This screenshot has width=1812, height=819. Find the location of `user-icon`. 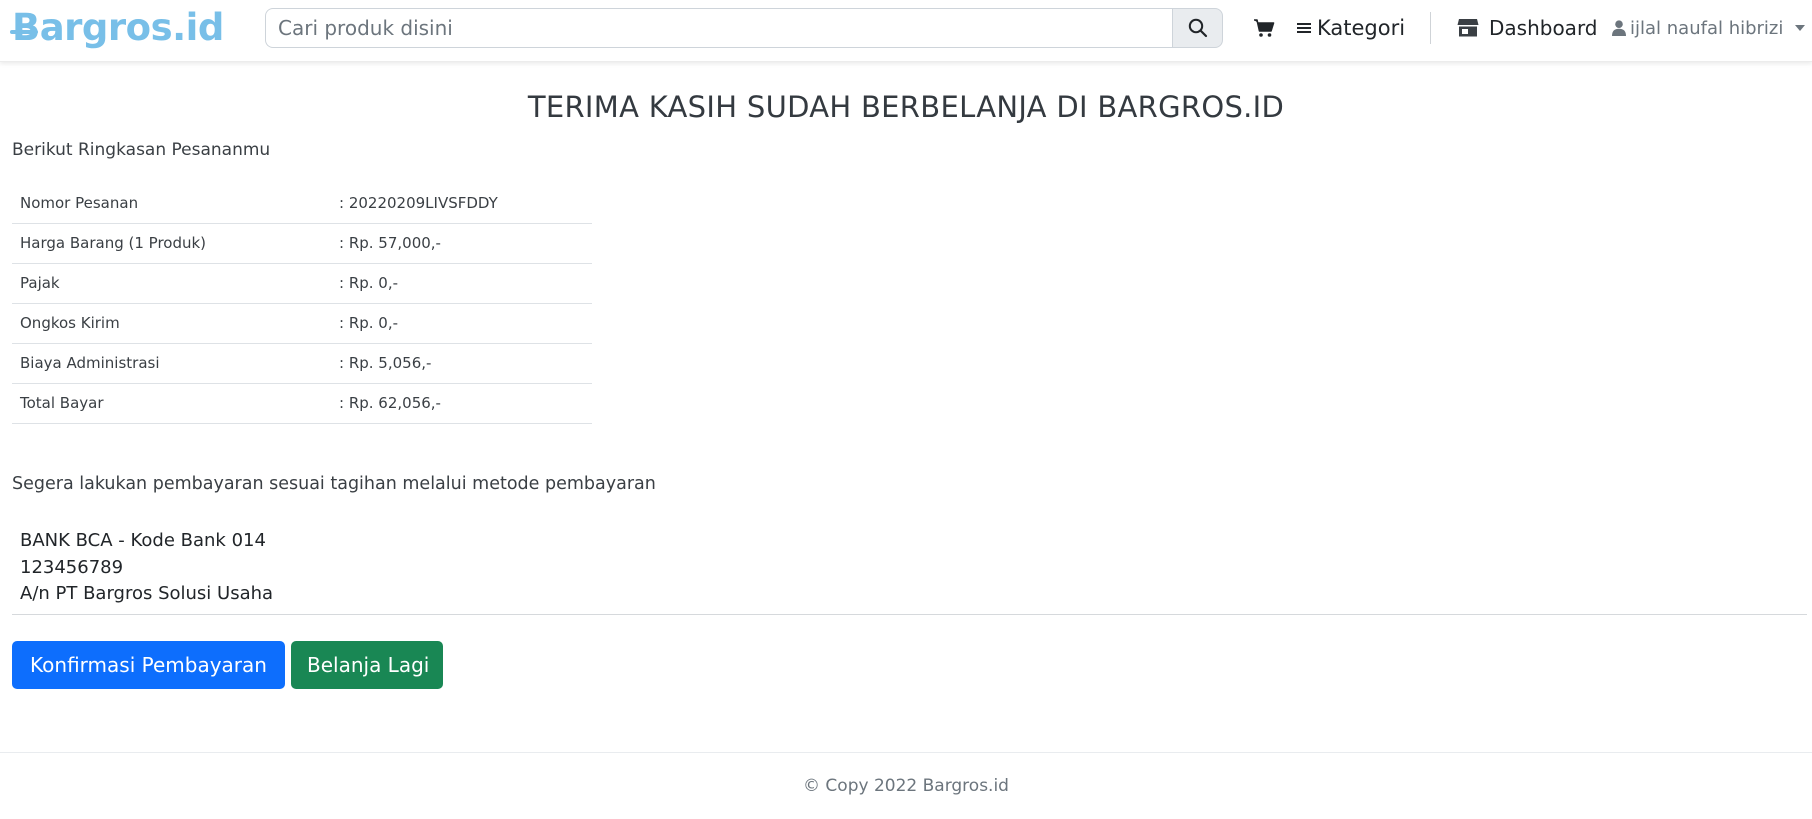

user-icon is located at coordinates (1619, 28).